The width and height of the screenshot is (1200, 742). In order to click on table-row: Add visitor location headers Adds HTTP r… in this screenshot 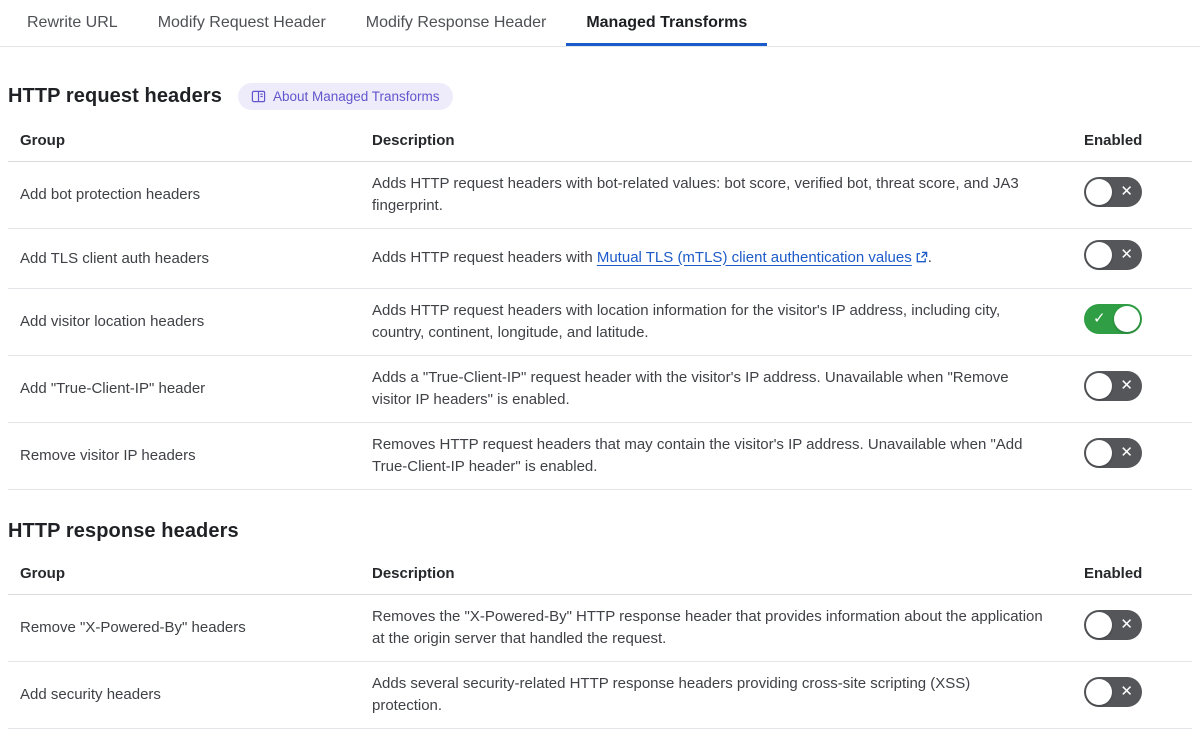, I will do `click(600, 322)`.